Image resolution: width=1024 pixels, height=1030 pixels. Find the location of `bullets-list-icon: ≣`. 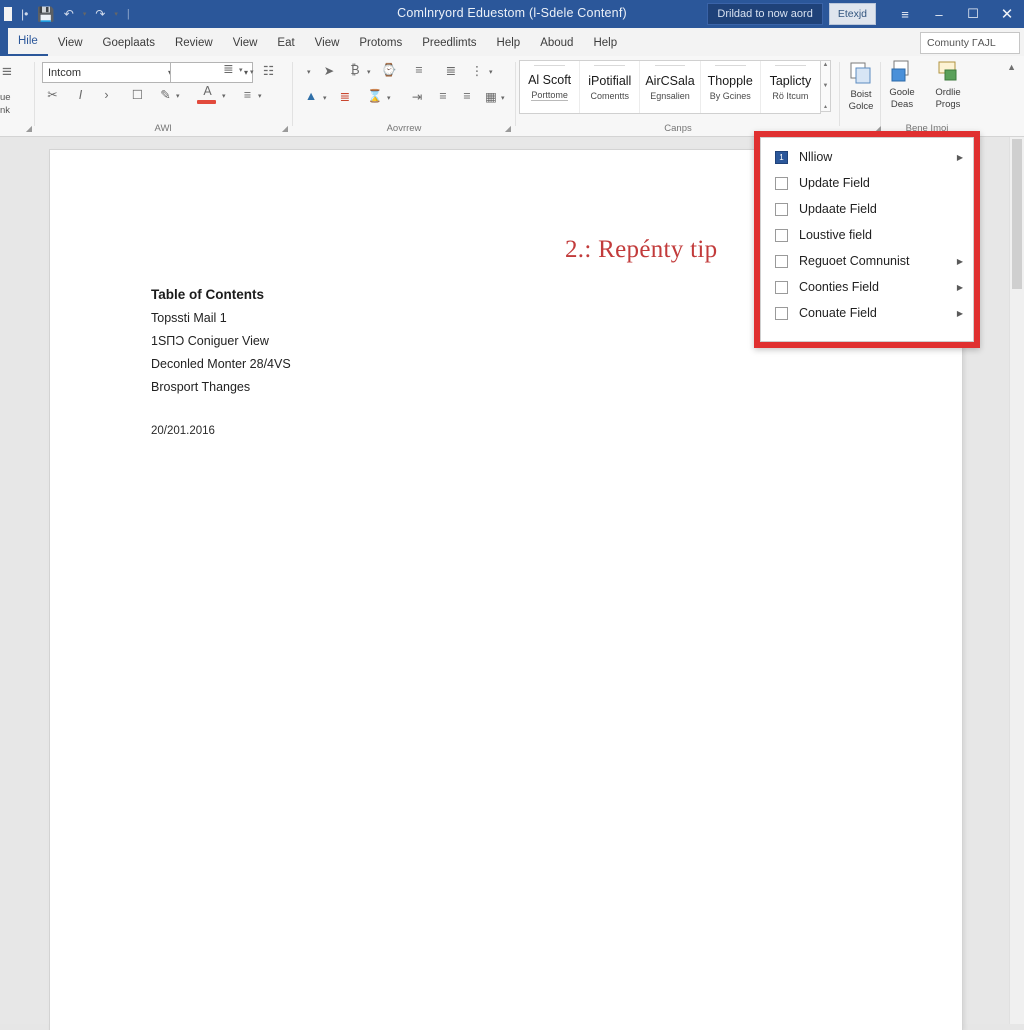

bullets-list-icon: ≣ is located at coordinates (228, 68).